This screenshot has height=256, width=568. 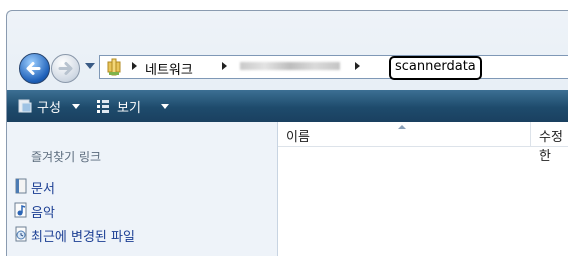 I want to click on forward-button, so click(x=65, y=68).